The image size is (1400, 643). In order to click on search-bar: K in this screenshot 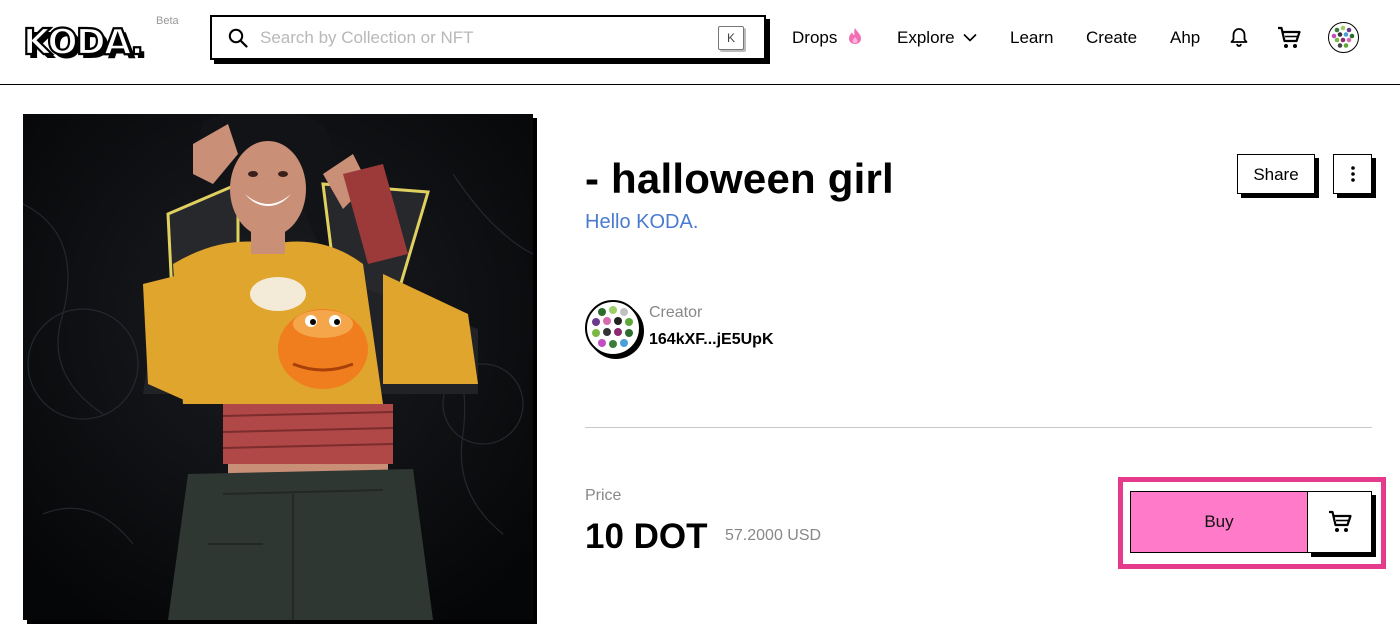, I will do `click(488, 37)`.